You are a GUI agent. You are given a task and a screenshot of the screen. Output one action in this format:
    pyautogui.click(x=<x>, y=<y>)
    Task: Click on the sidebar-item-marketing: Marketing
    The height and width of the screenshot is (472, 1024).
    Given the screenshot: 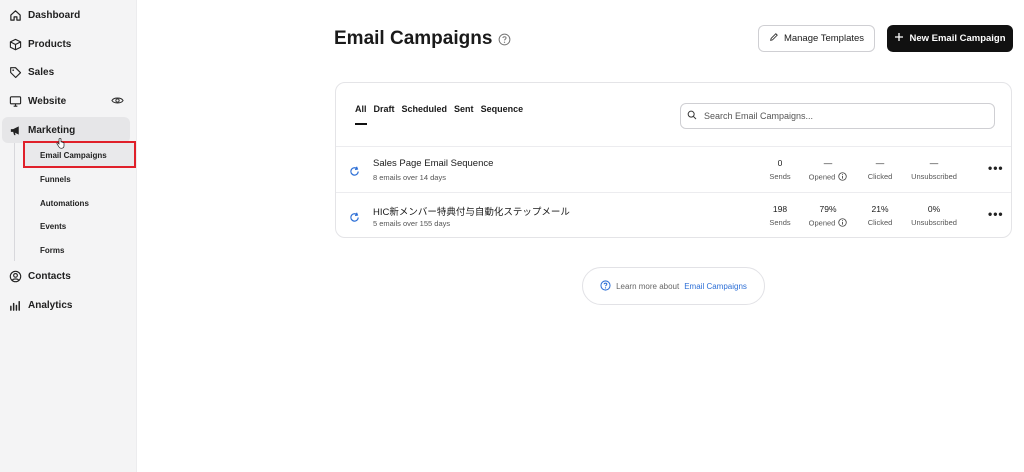 What is the action you would take?
    pyautogui.click(x=66, y=130)
    